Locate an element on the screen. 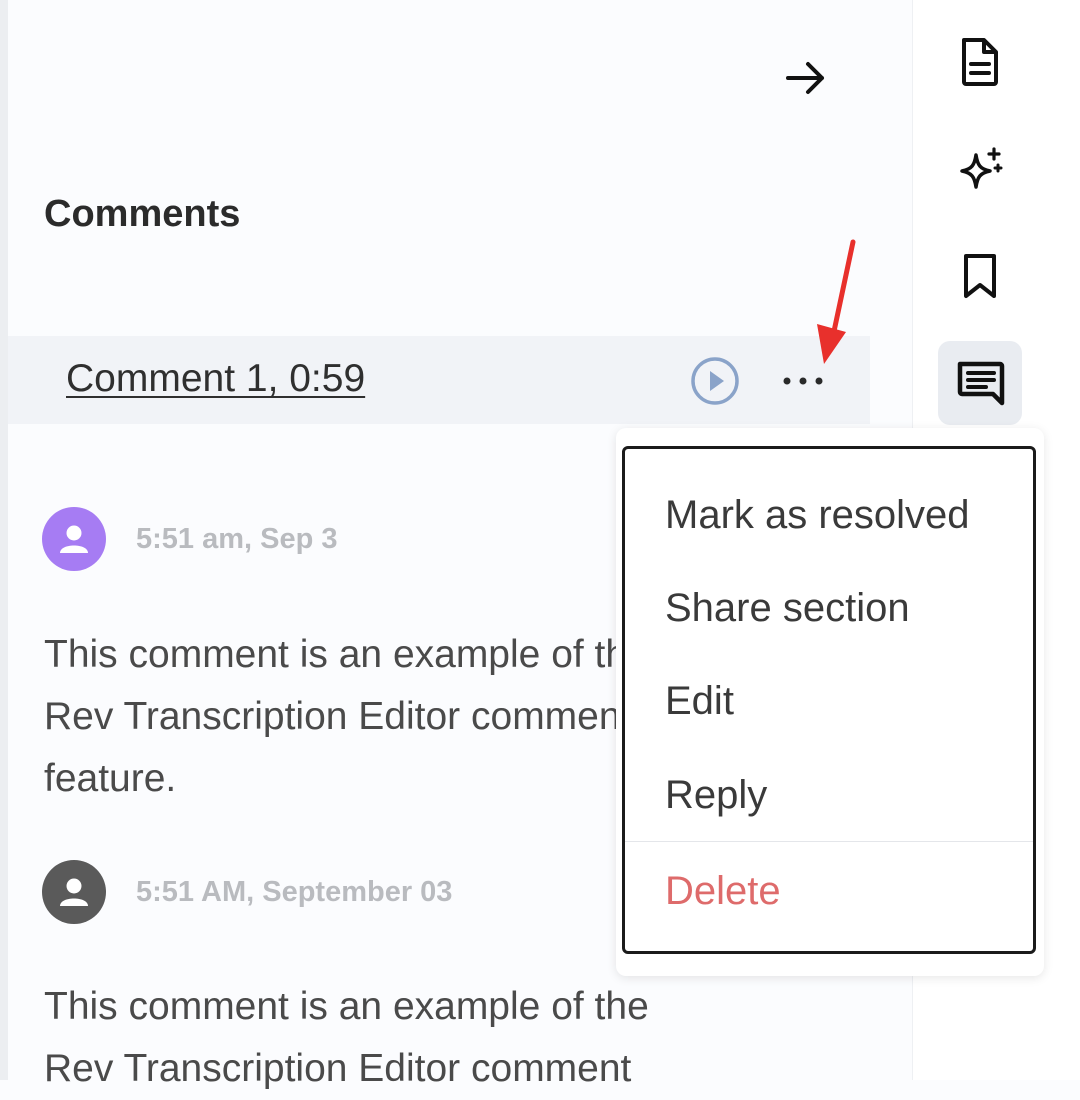  comment-entry-meta: 5:51 AM, September 03 is located at coordinates (247, 892).